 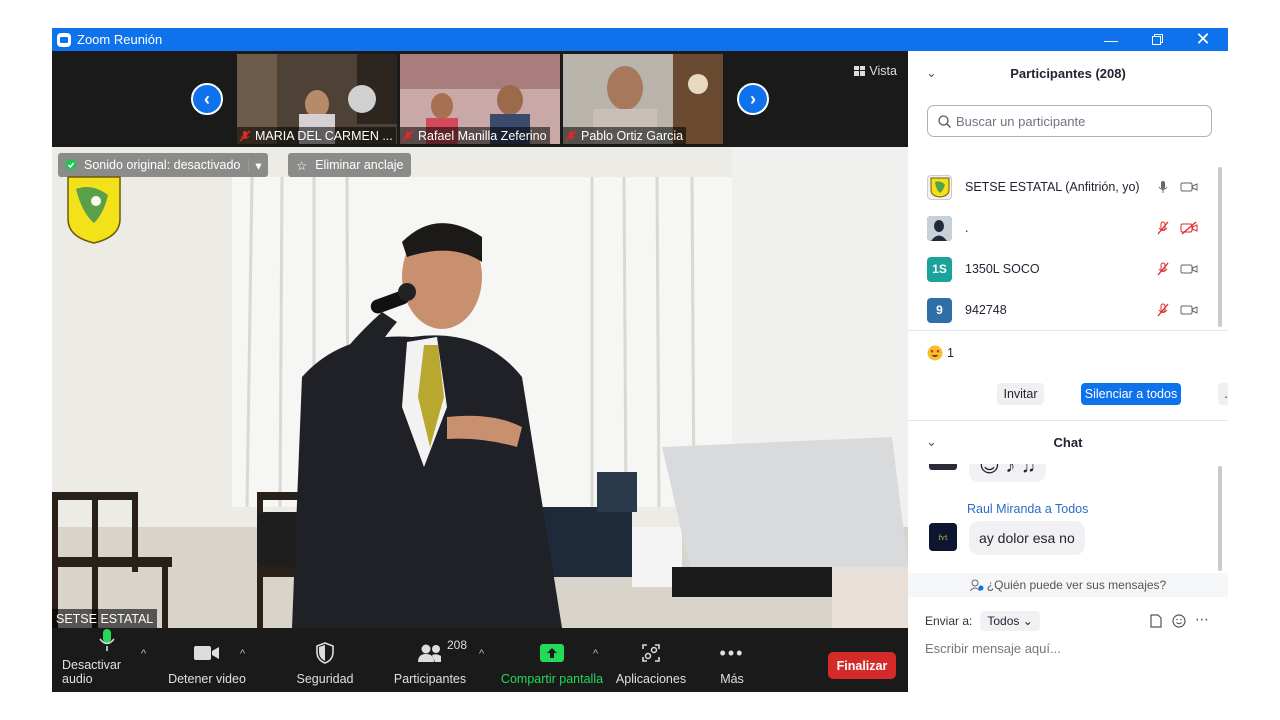 I want to click on share-screen-button: Compartir pantalla, so click(x=552, y=660).